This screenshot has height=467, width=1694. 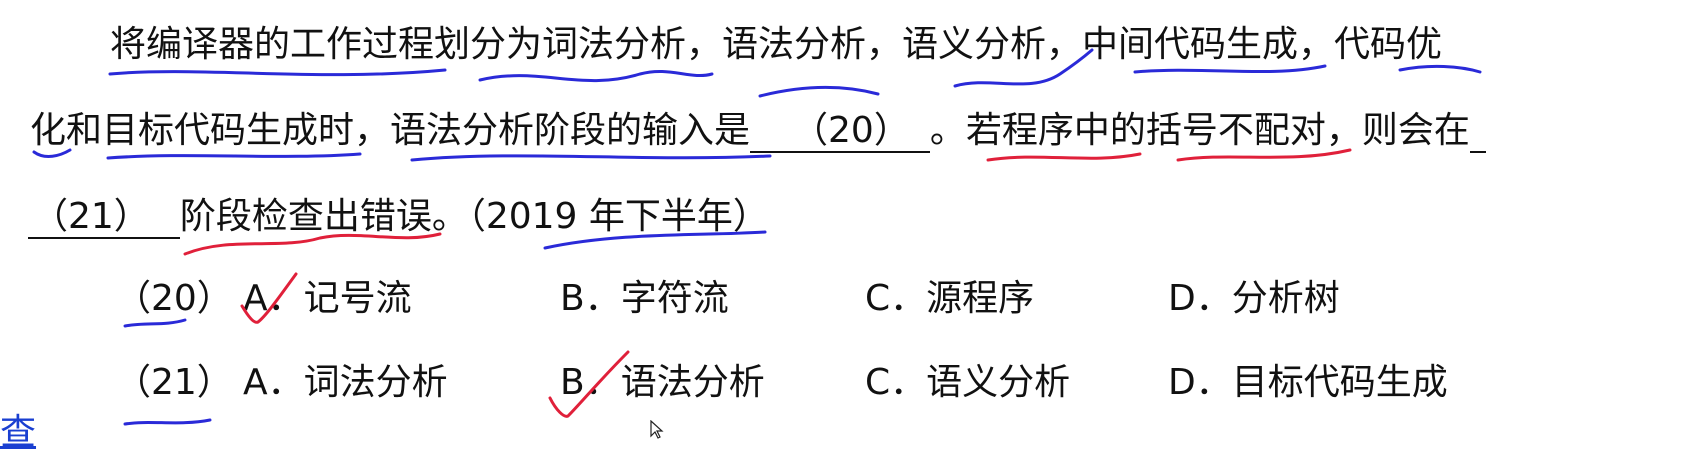 What do you see at coordinates (657, 429) in the screenshot?
I see `cursor-icon` at bounding box center [657, 429].